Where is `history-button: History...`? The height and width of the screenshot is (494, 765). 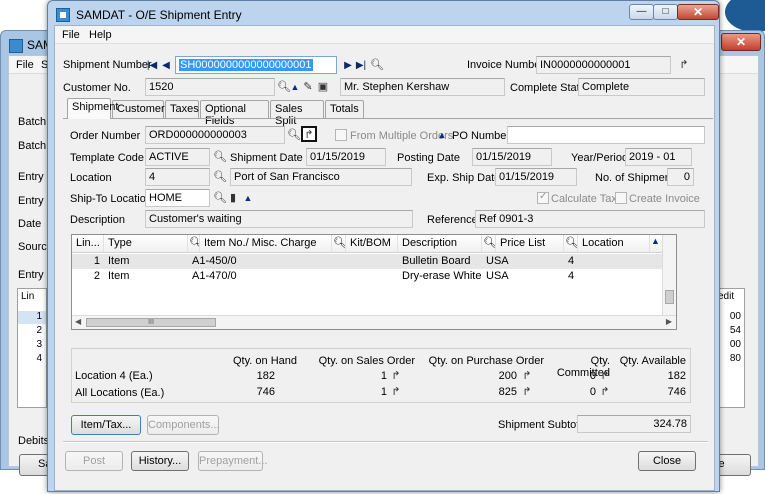
history-button: History... is located at coordinates (160, 461).